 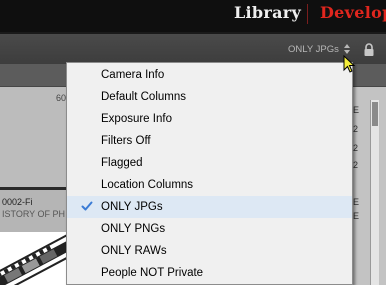 I want to click on library-filter-bar: ONLY JPGs, so click(x=193, y=49).